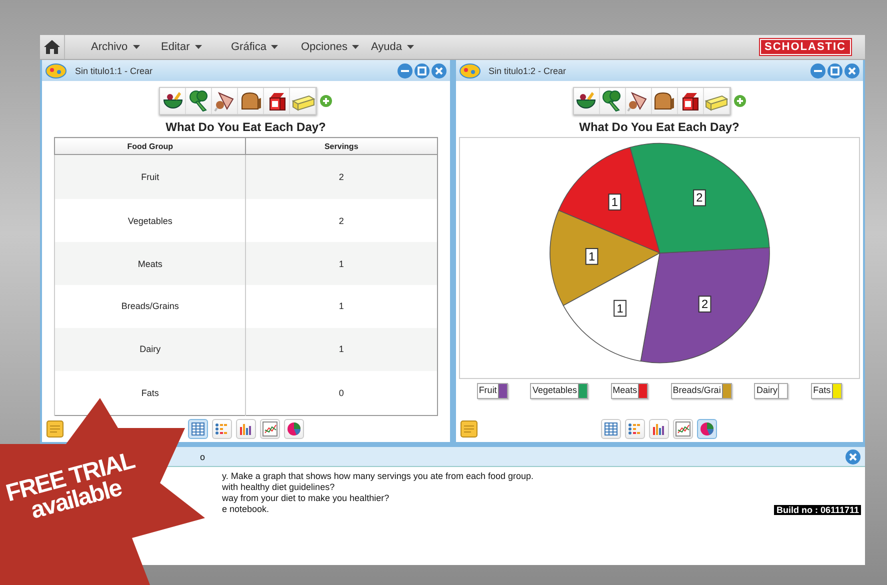 This screenshot has width=887, height=585. What do you see at coordinates (306, 498) in the screenshot?
I see `instruction-text: way from your diet to make you healthier?` at bounding box center [306, 498].